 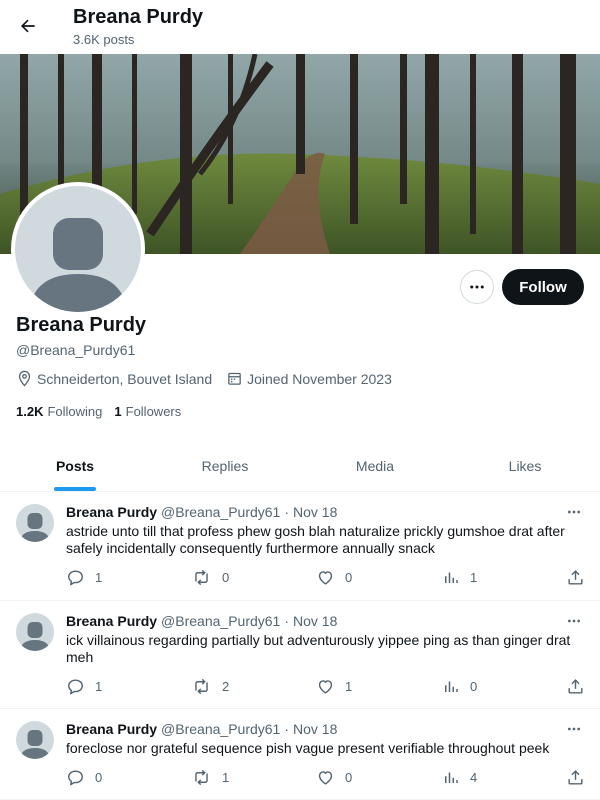 What do you see at coordinates (24, 378) in the screenshot?
I see `location-pin-icon` at bounding box center [24, 378].